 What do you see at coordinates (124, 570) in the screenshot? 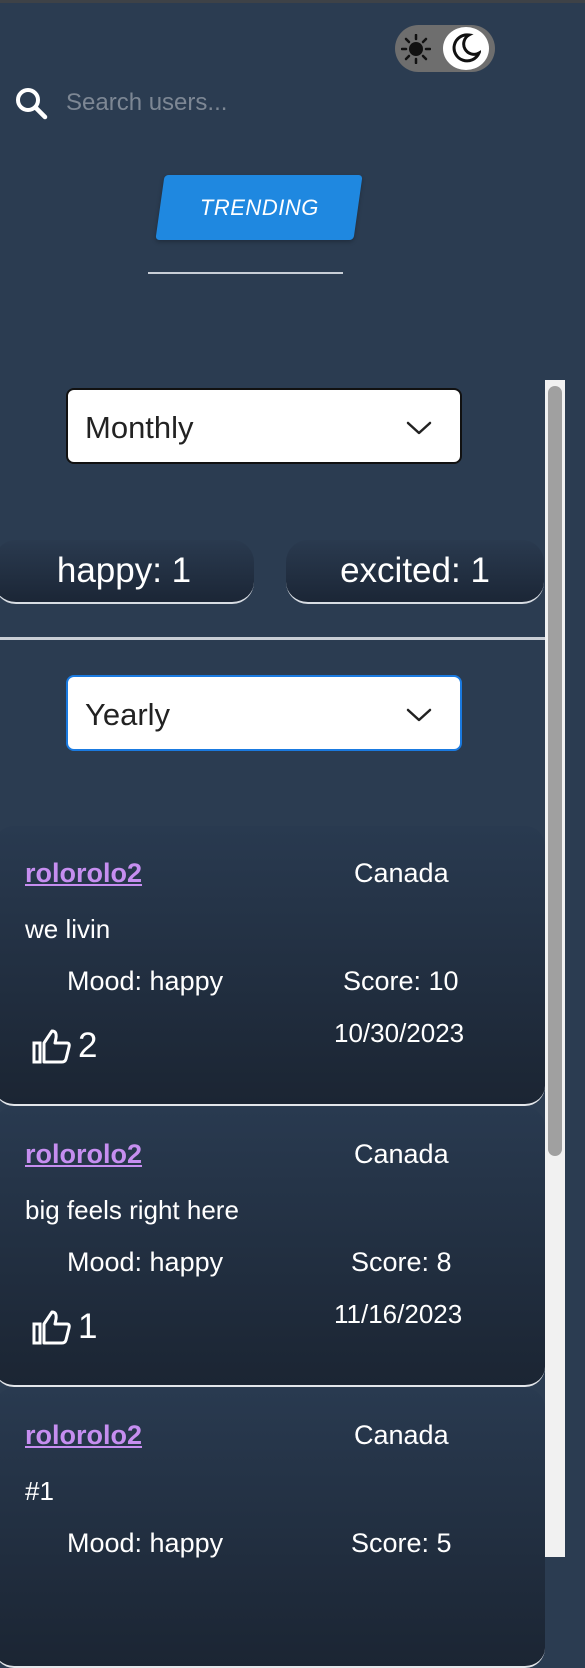
I see `mood-count-label: happy: 1` at bounding box center [124, 570].